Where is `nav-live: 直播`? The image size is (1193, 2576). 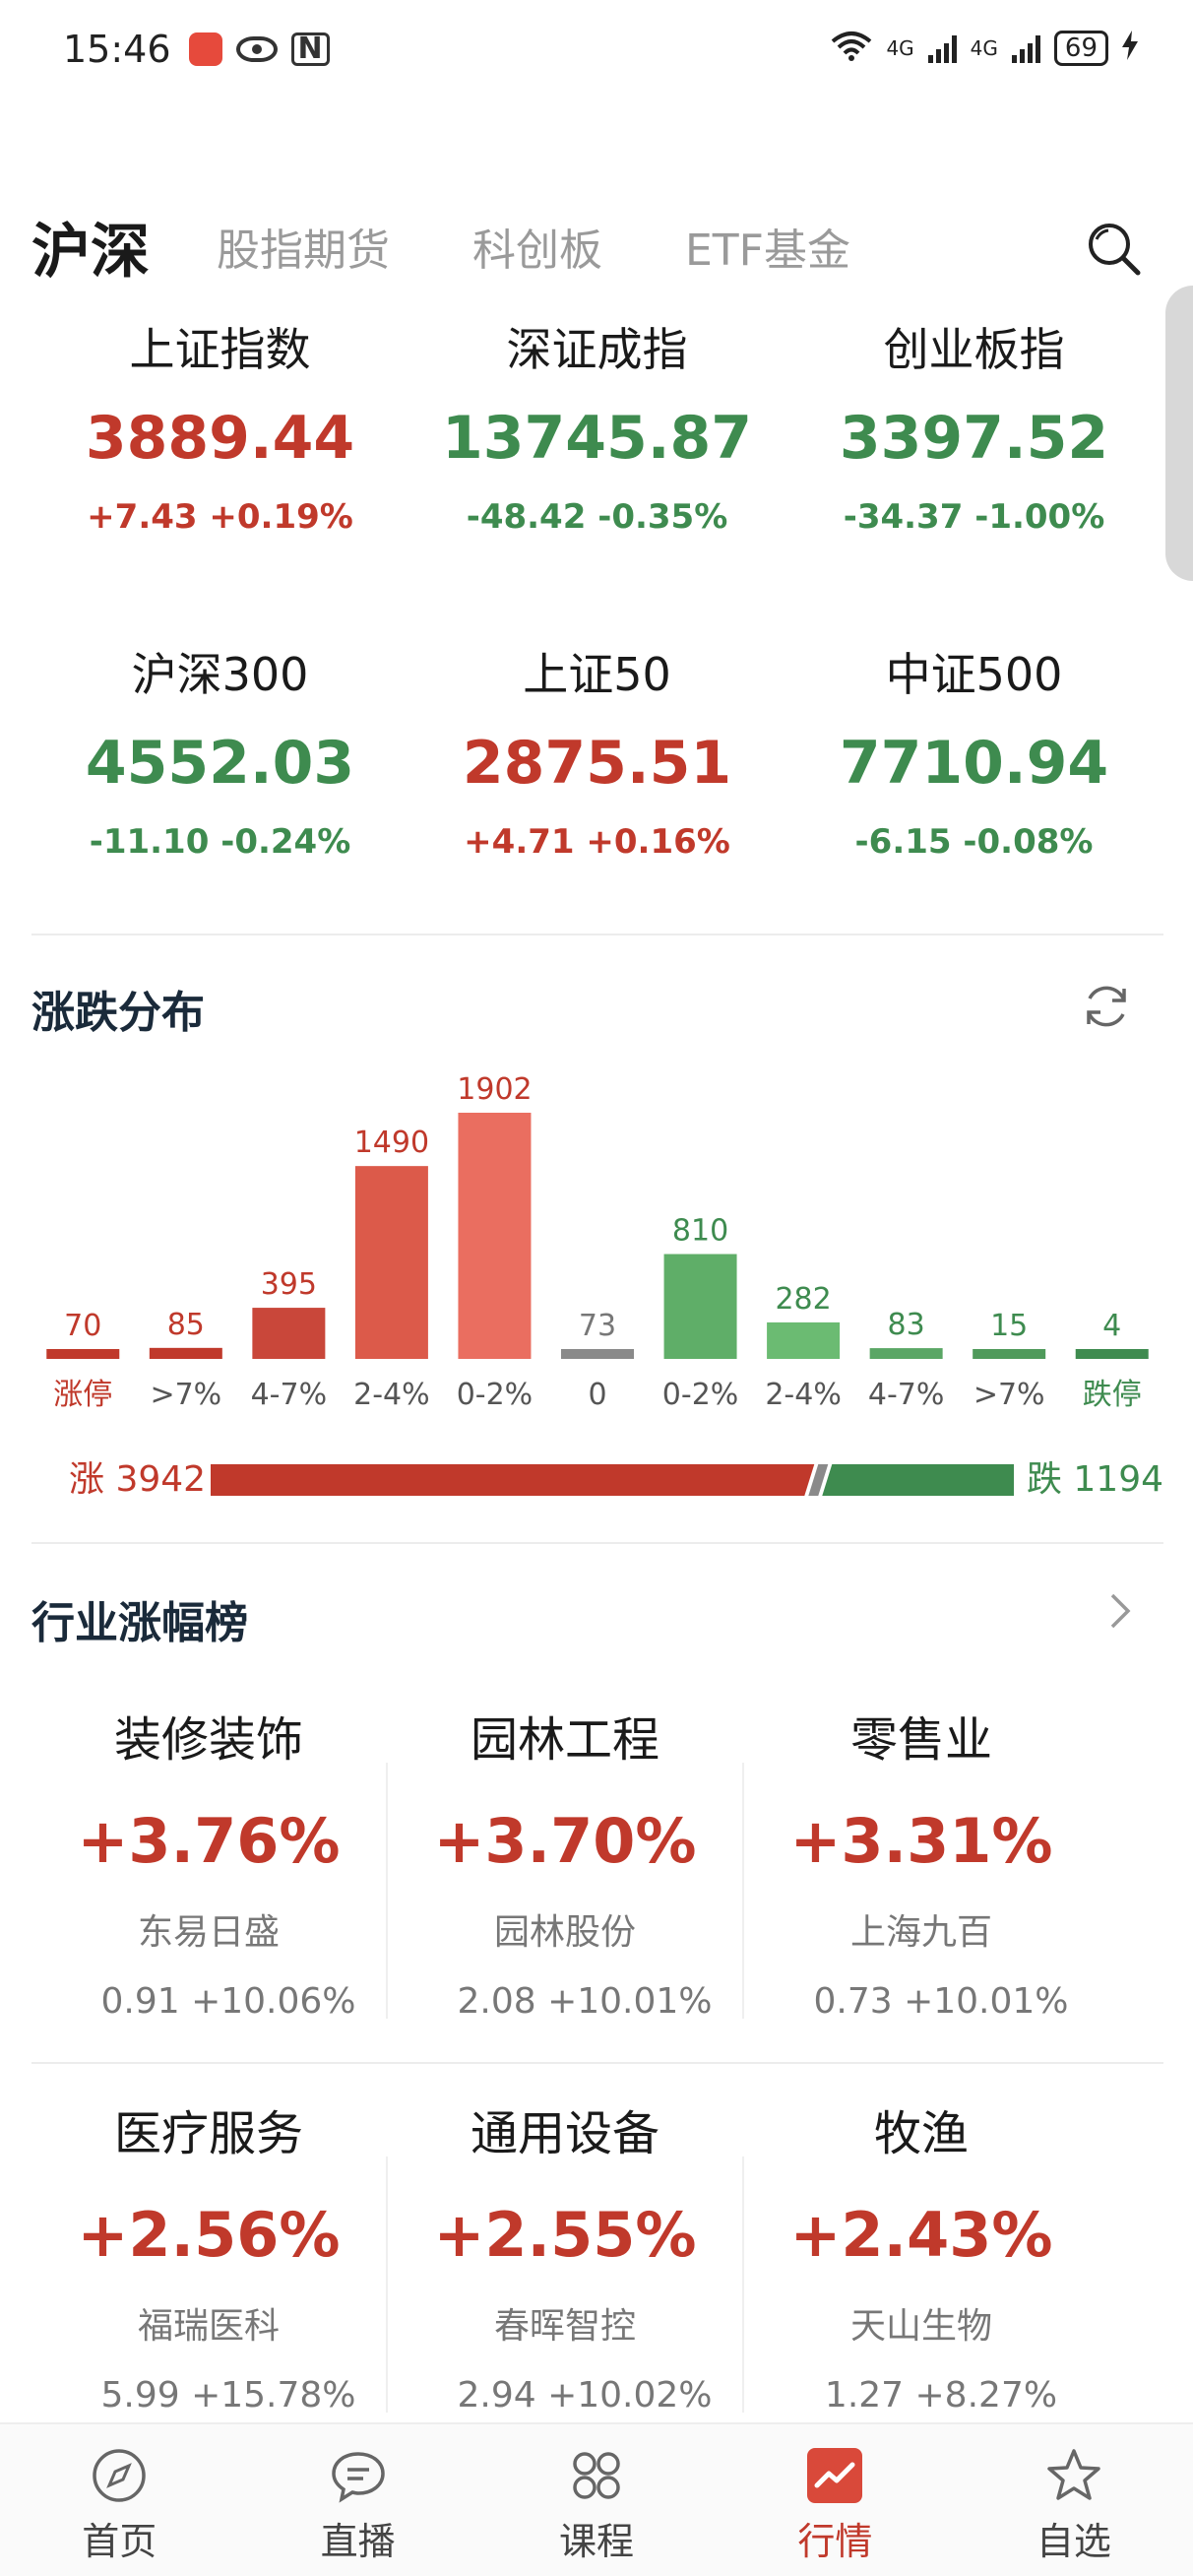 nav-live: 直播 is located at coordinates (357, 2500).